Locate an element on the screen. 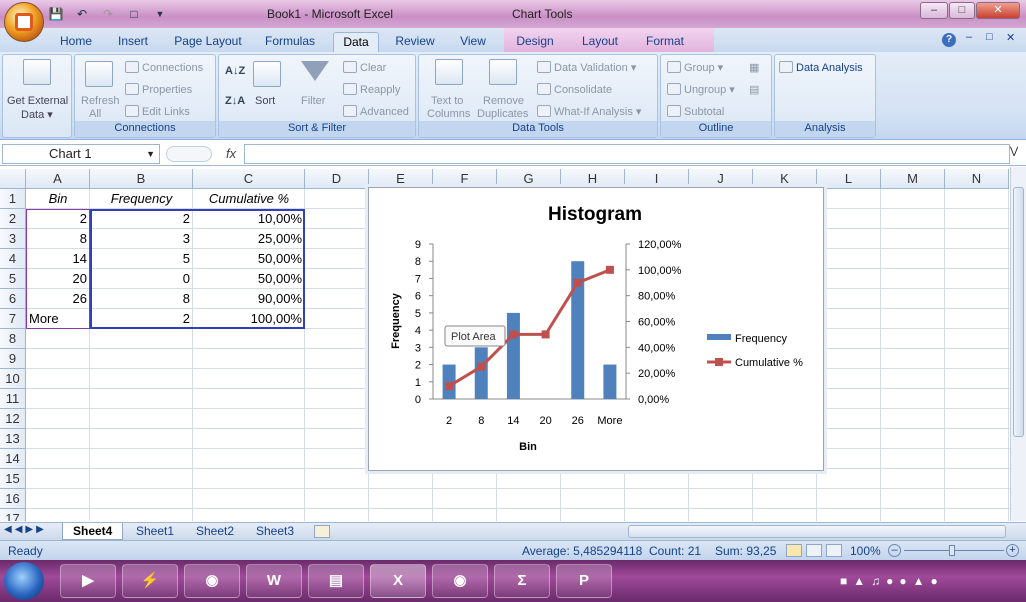 The height and width of the screenshot is (602, 1026). tab-insert: Insert is located at coordinates (133, 42).